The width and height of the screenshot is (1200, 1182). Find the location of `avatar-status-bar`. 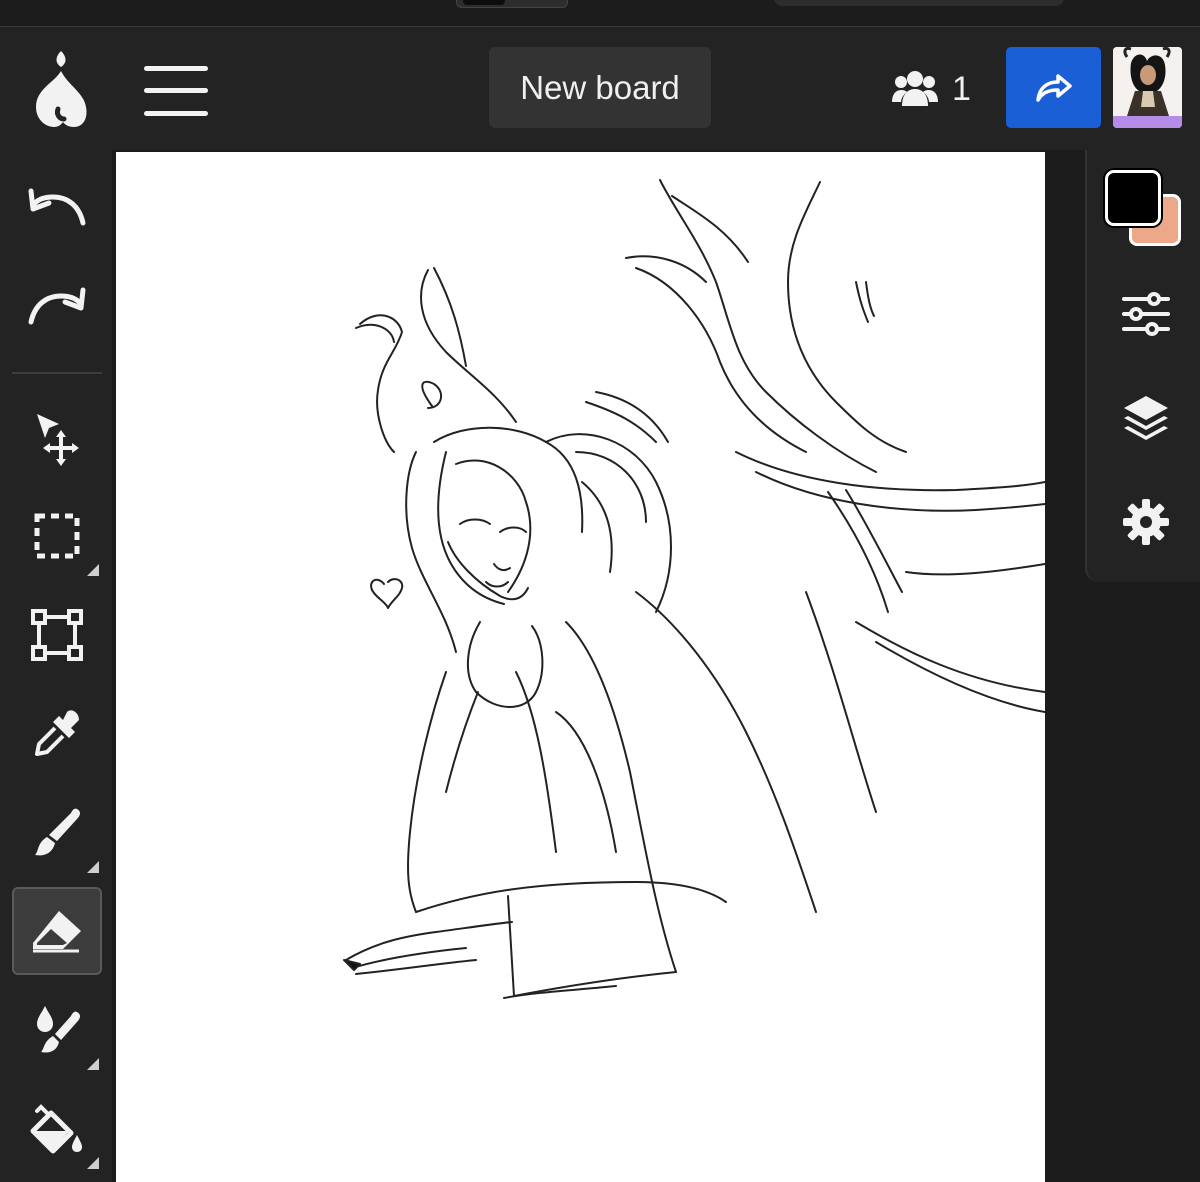

avatar-status-bar is located at coordinates (1147, 122).